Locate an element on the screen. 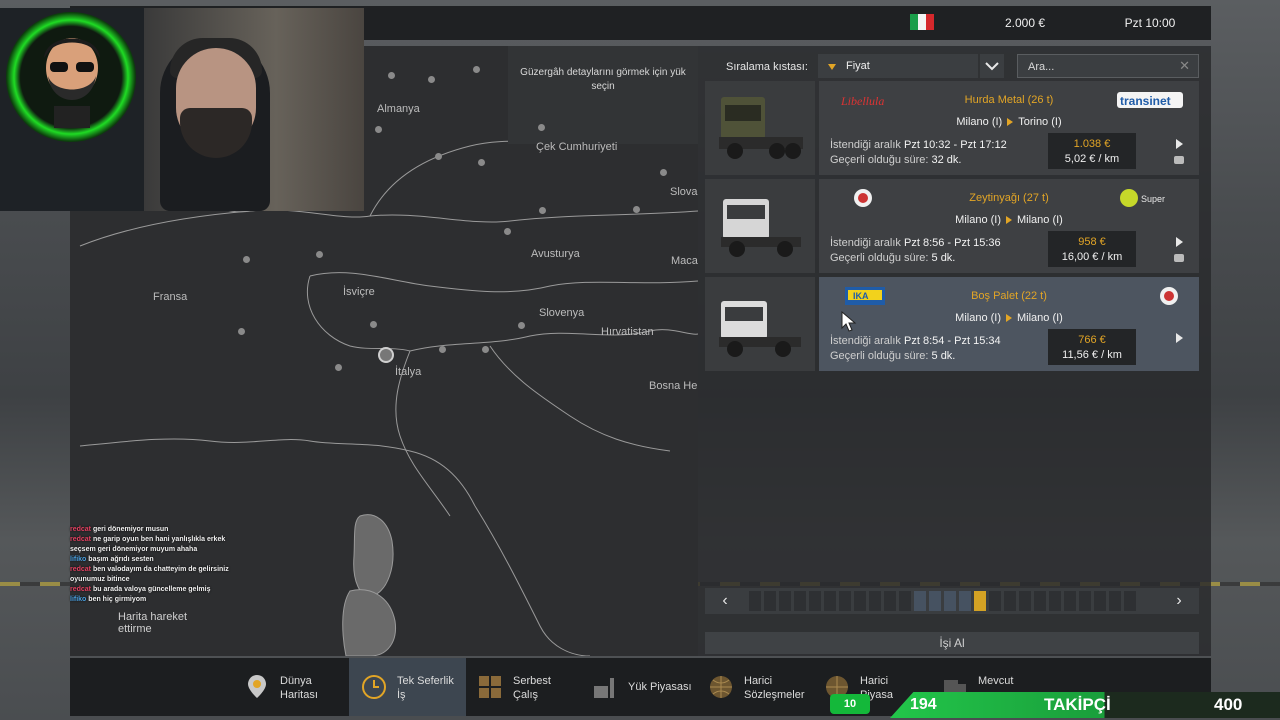 This screenshot has width=1280, height=720. world-map-icon is located at coordinates (257, 686).